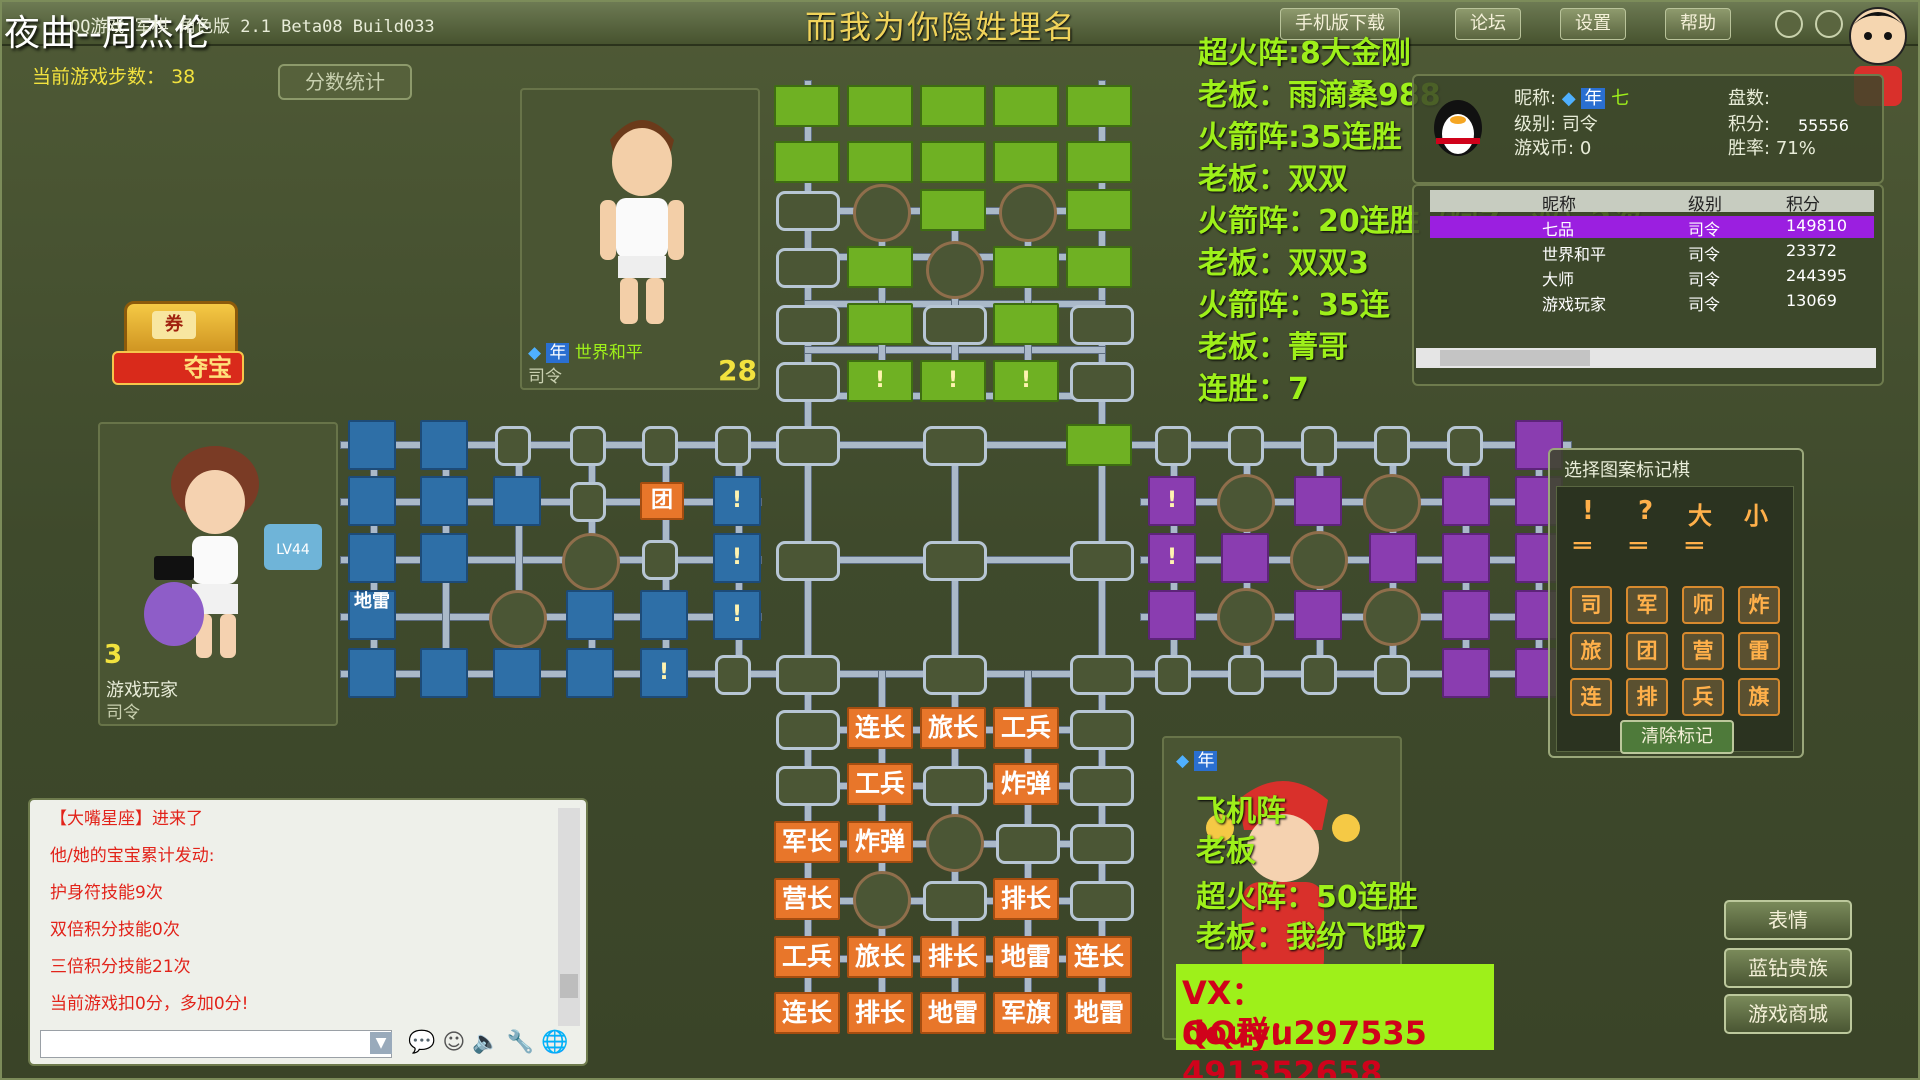 Image resolution: width=1920 pixels, height=1080 pixels. Describe the element at coordinates (149, 1004) in the screenshot. I see `chat-line: 当前游戏扣0分，多加0分!` at that location.